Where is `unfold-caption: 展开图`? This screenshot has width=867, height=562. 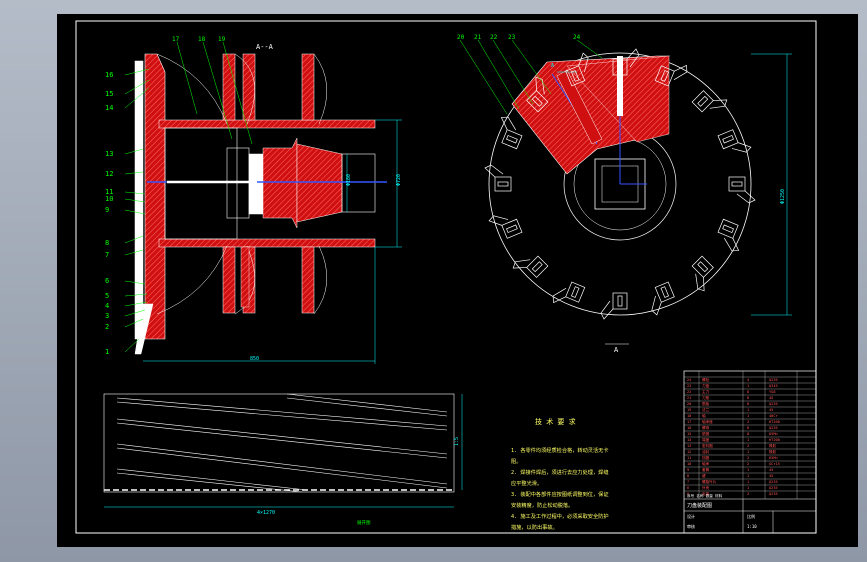
unfold-caption: 展开图 is located at coordinates (364, 523).